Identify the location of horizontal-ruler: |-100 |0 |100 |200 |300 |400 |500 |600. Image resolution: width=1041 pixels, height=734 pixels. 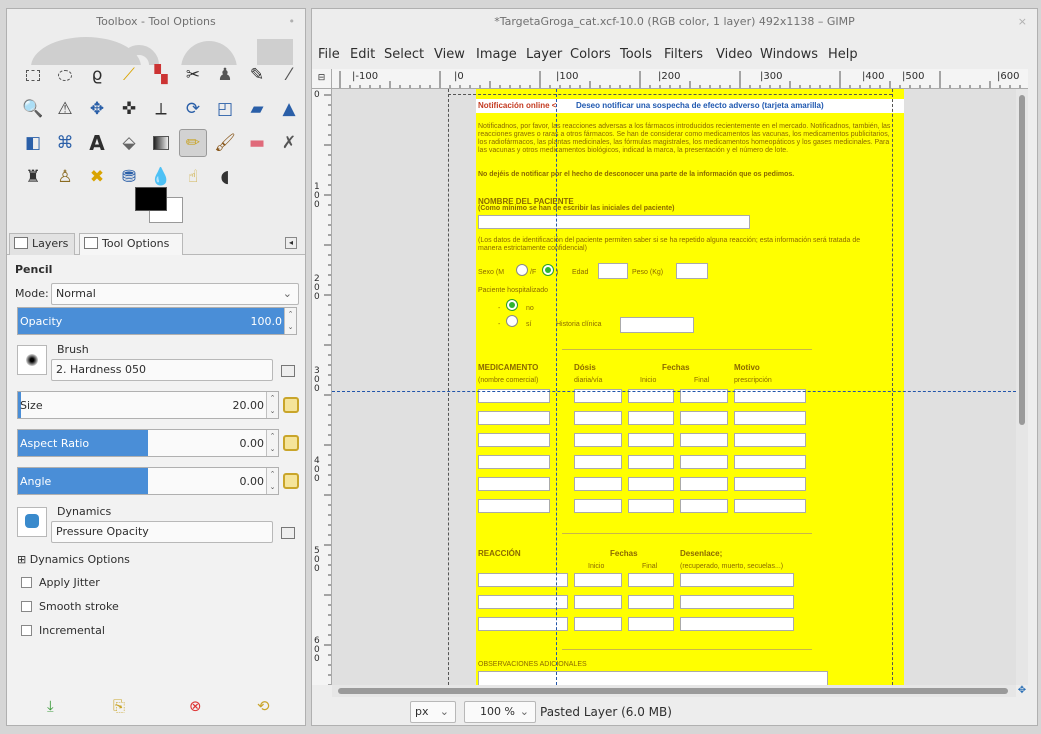
(680, 79).